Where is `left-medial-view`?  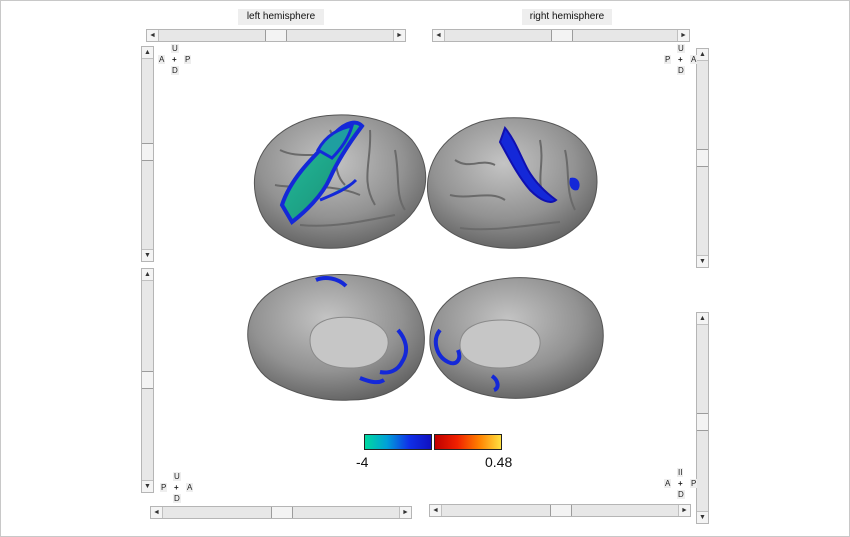 left-medial-view is located at coordinates (336, 337).